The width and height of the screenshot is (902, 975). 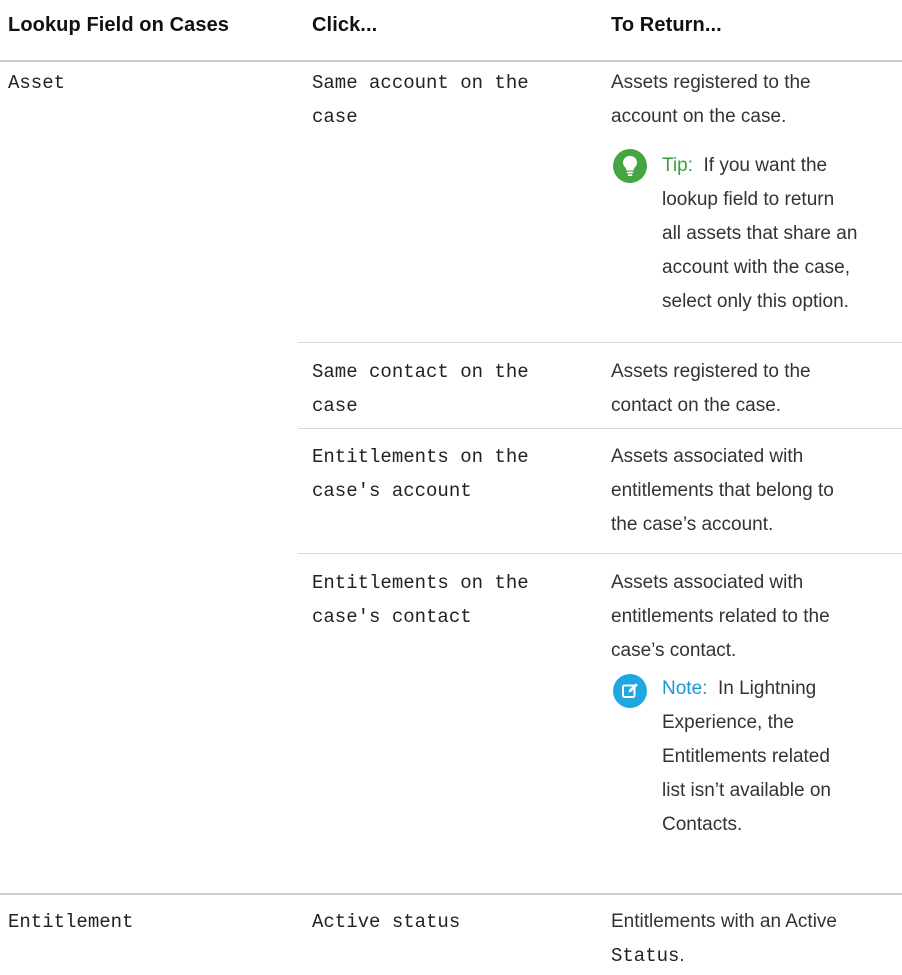 I want to click on note-line: In Lightning, so click(x=767, y=688).